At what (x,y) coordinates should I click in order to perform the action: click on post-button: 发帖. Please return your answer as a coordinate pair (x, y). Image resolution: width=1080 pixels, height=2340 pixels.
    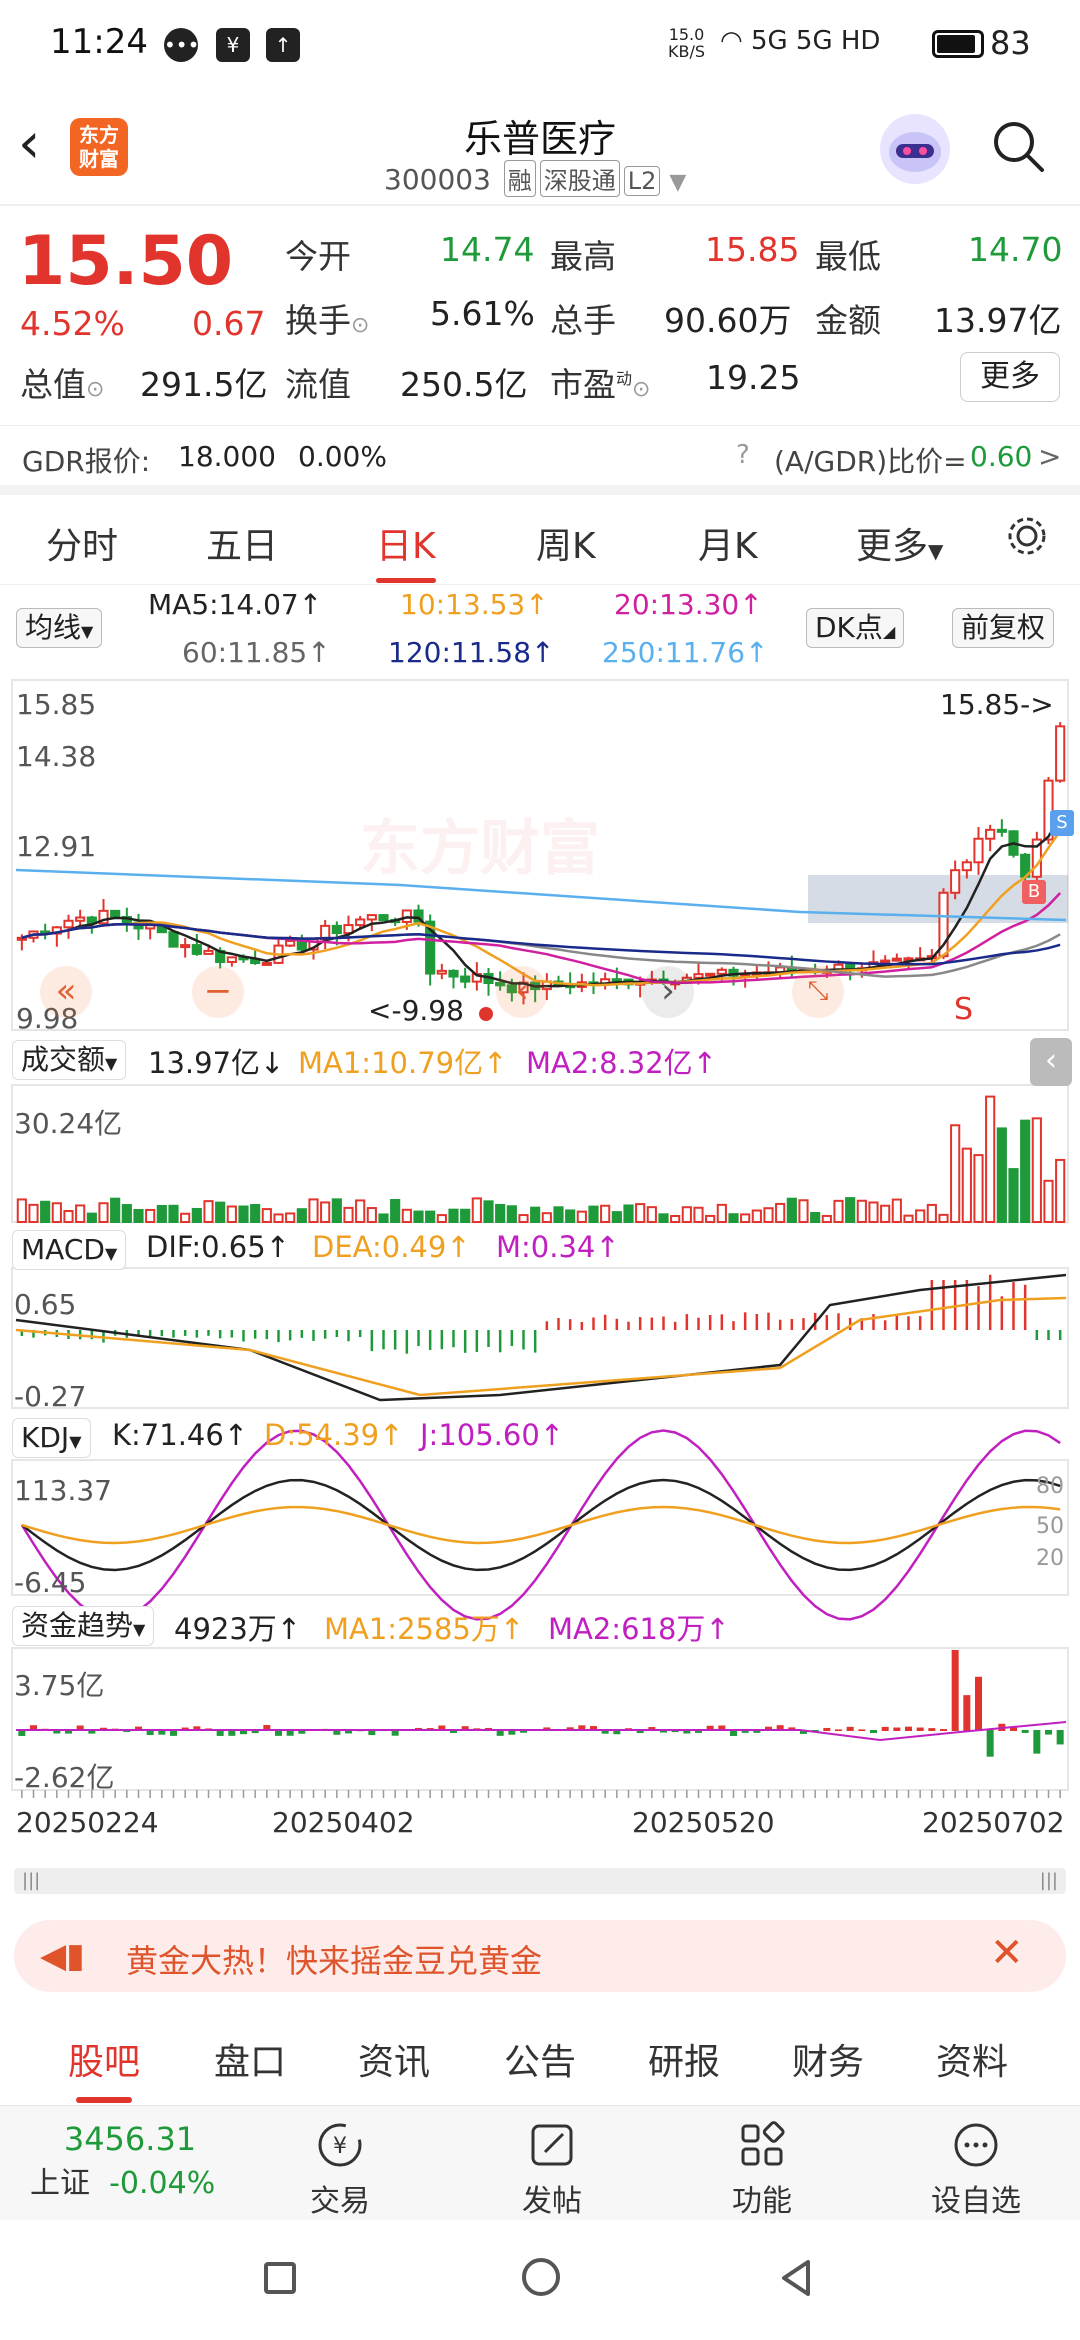
    Looking at the image, I should click on (552, 2170).